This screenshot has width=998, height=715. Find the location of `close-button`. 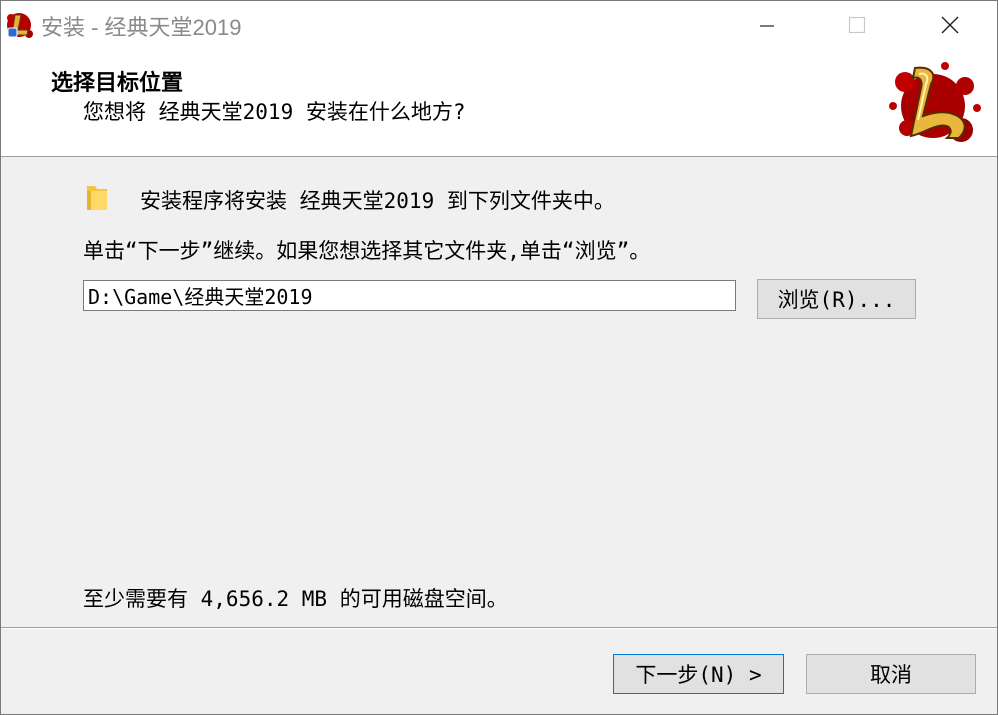

close-button is located at coordinates (950, 25).